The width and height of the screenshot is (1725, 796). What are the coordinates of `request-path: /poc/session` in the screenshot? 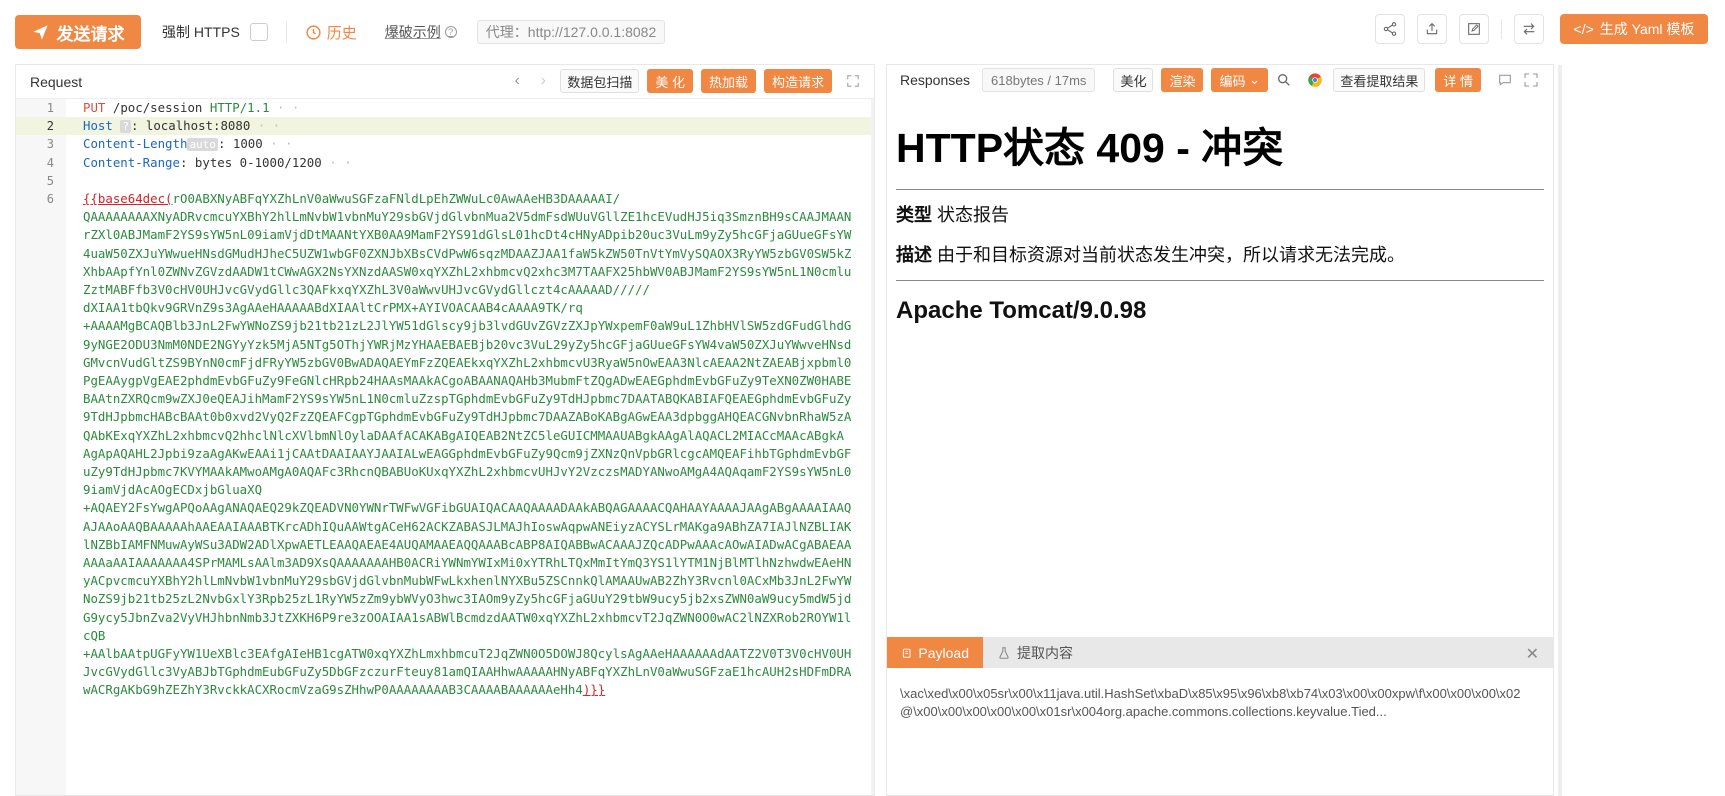 It's located at (157, 107).